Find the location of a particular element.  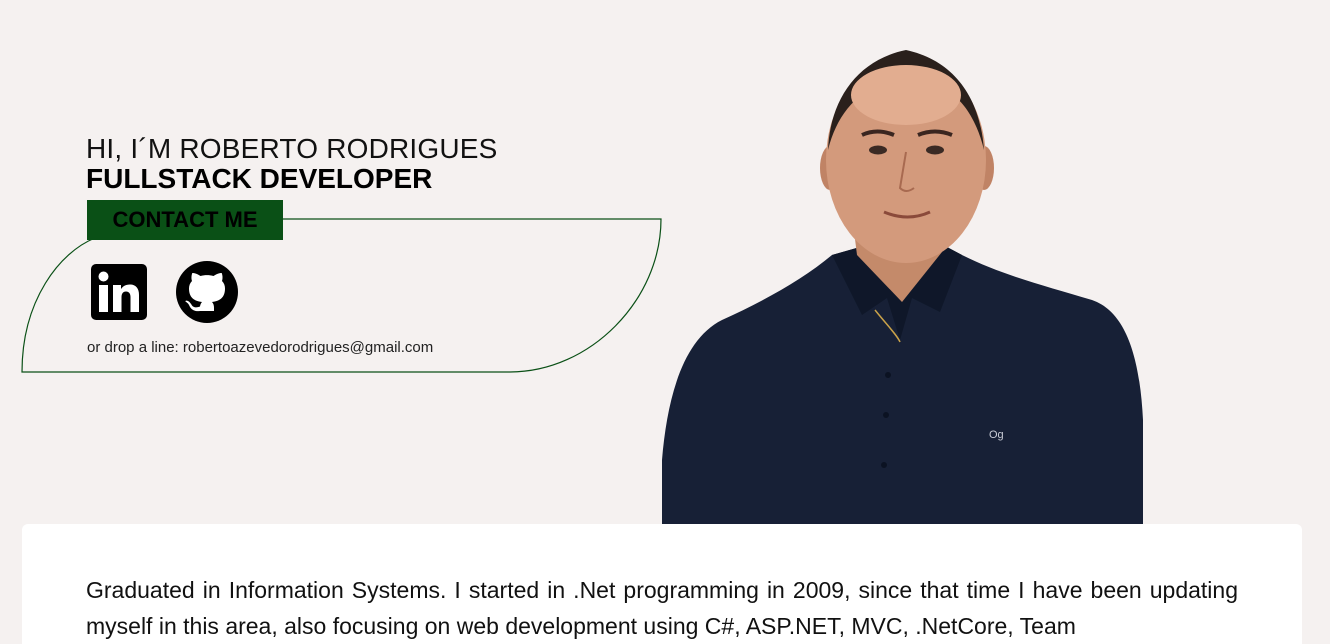

github-link is located at coordinates (207, 292).